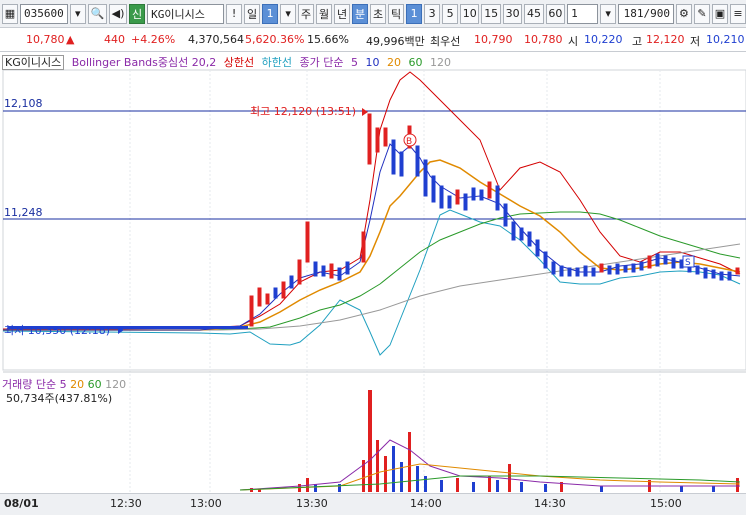 This screenshot has height=515, width=746. Describe the element at coordinates (239, 62) in the screenshot. I see `legend-upper: 상한선` at that location.